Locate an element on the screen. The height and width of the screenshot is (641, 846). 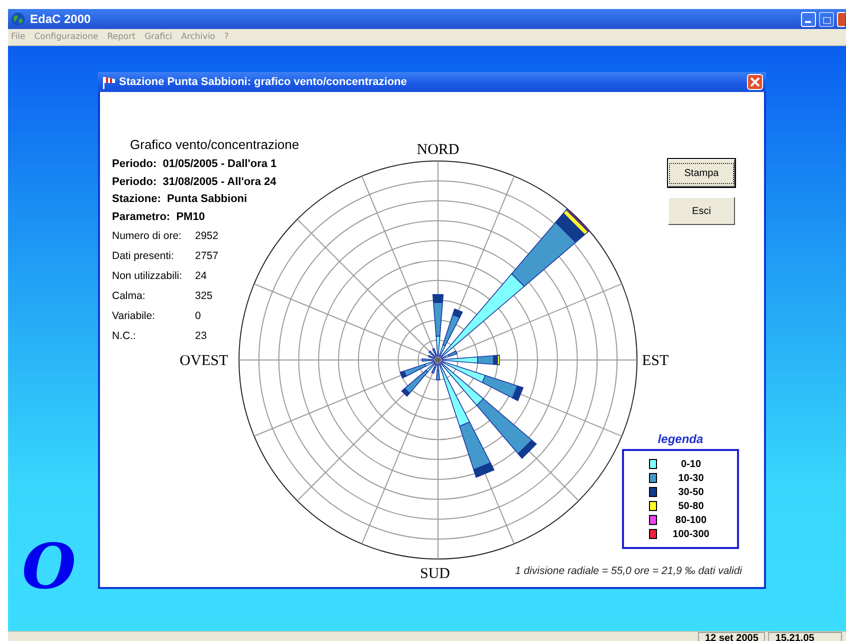
restore-button is located at coordinates (826, 19).